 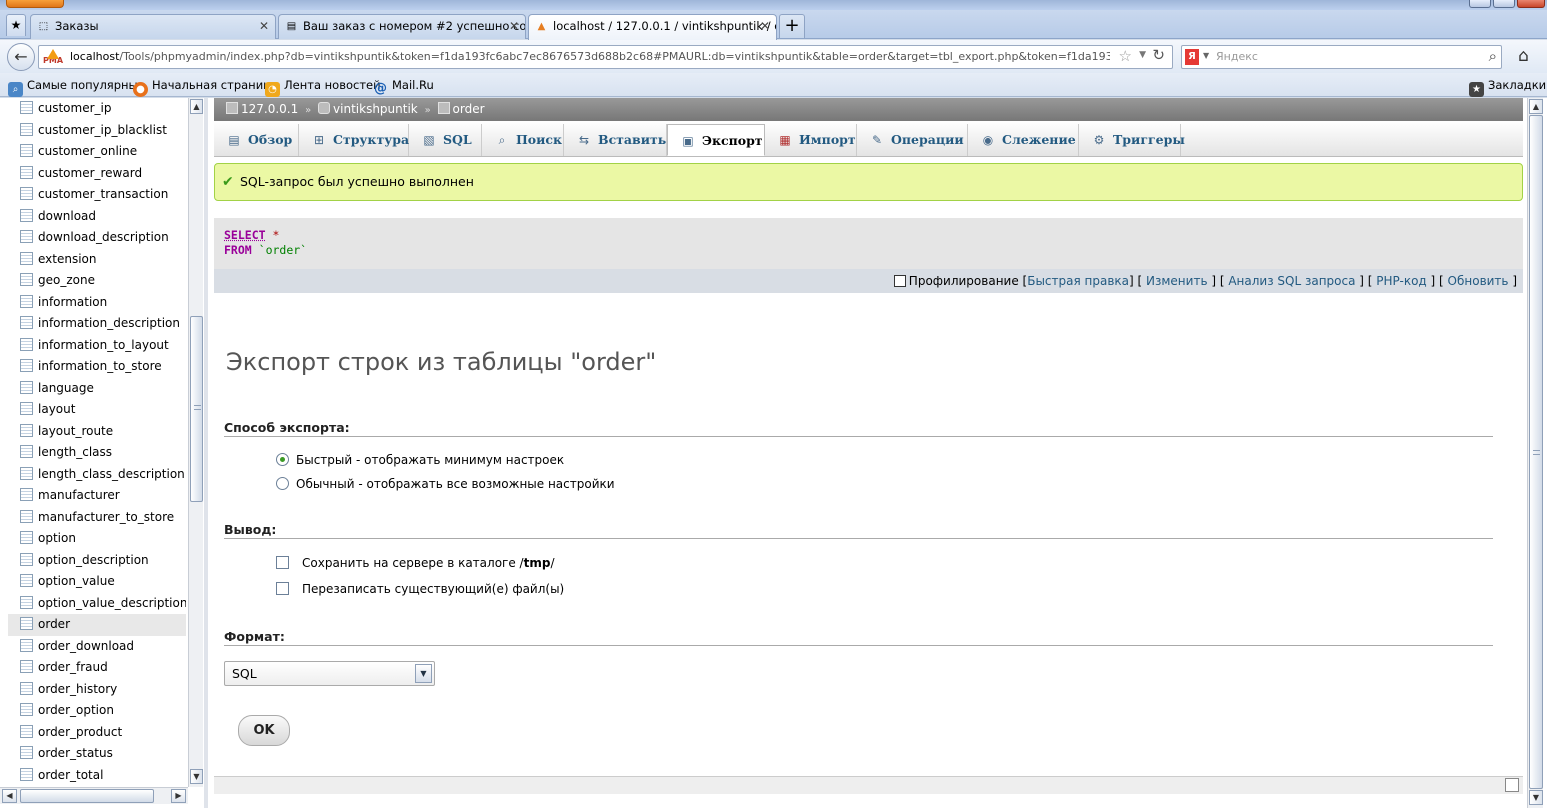 I want to click on sidebar-table-label: option_value_description, so click(x=112, y=603).